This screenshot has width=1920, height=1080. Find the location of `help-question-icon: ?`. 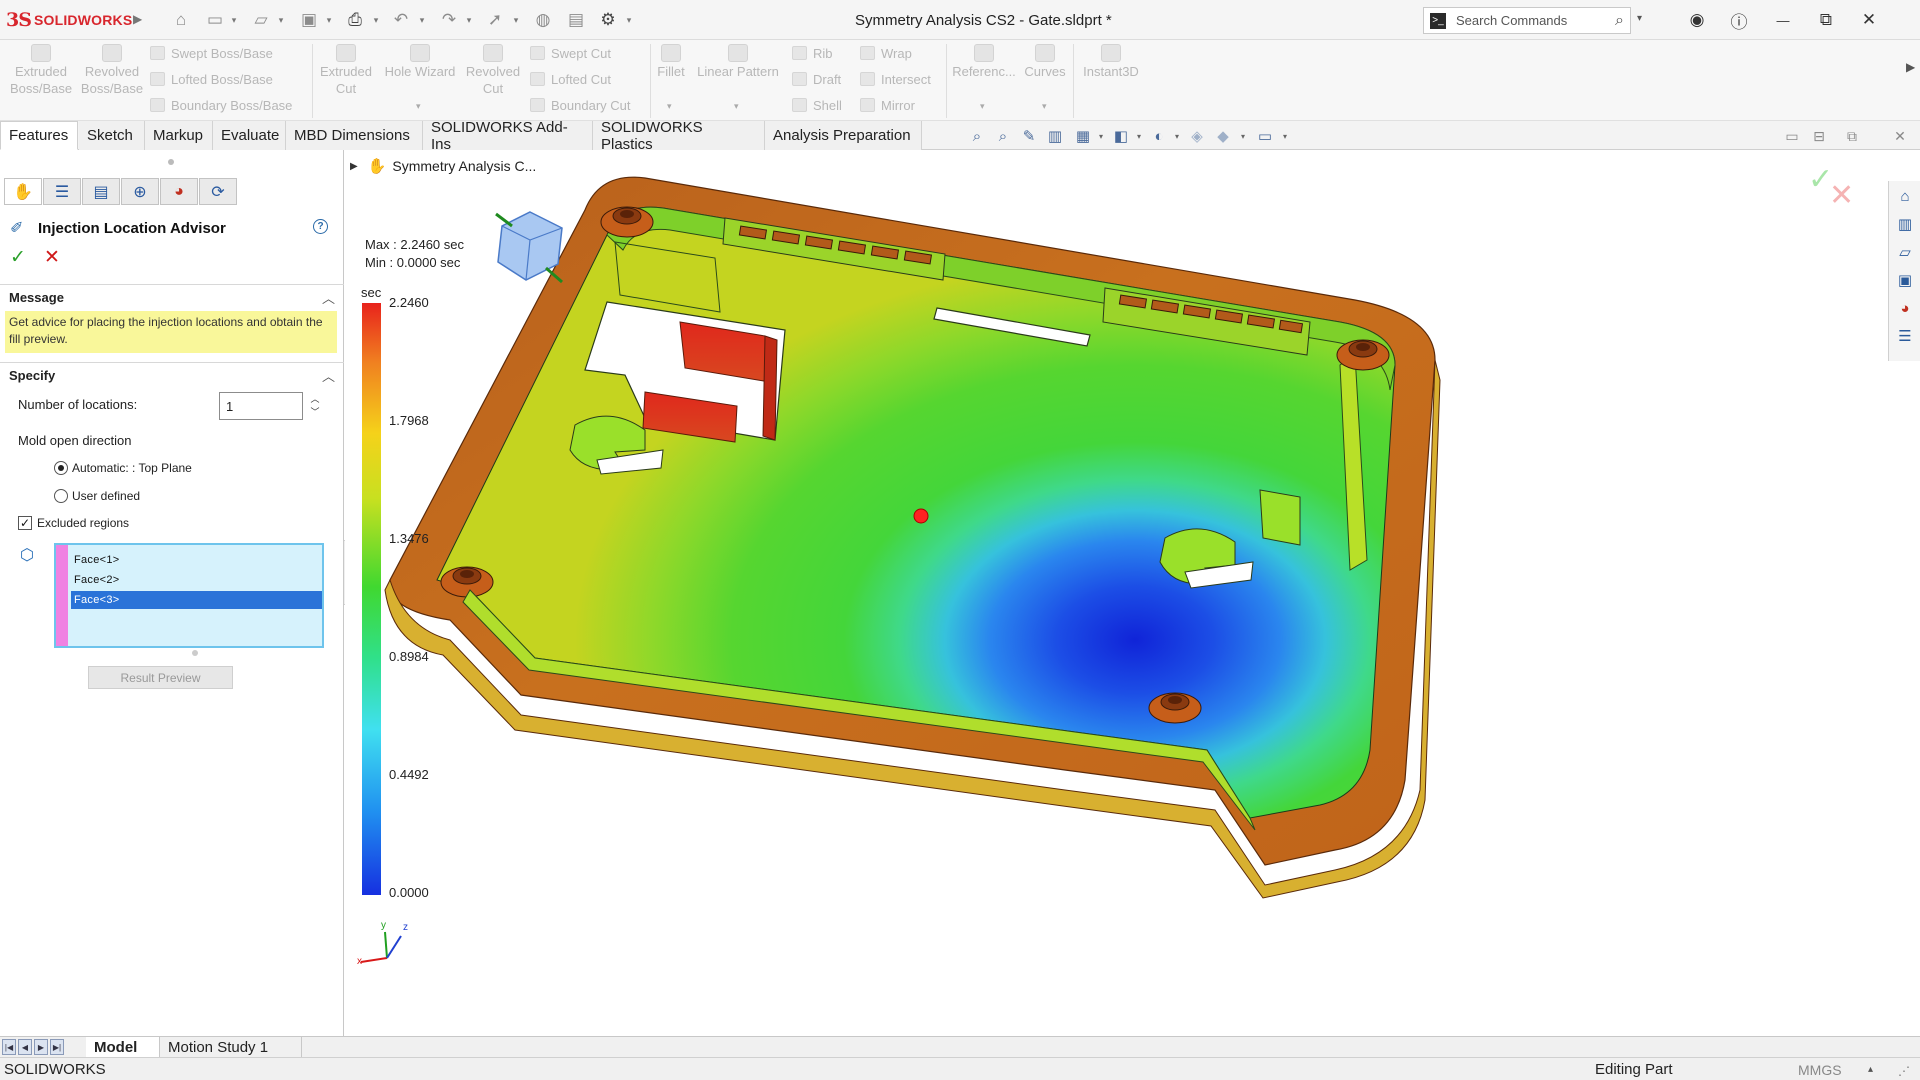

help-question-icon: ? is located at coordinates (320, 226).